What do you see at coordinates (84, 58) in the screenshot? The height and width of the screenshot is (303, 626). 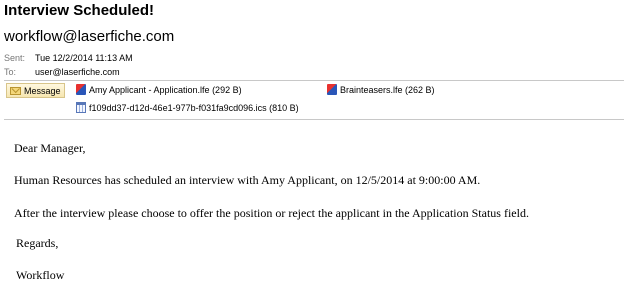 I see `sent-value: Tue 12/2/2014 11:13 AM` at bounding box center [84, 58].